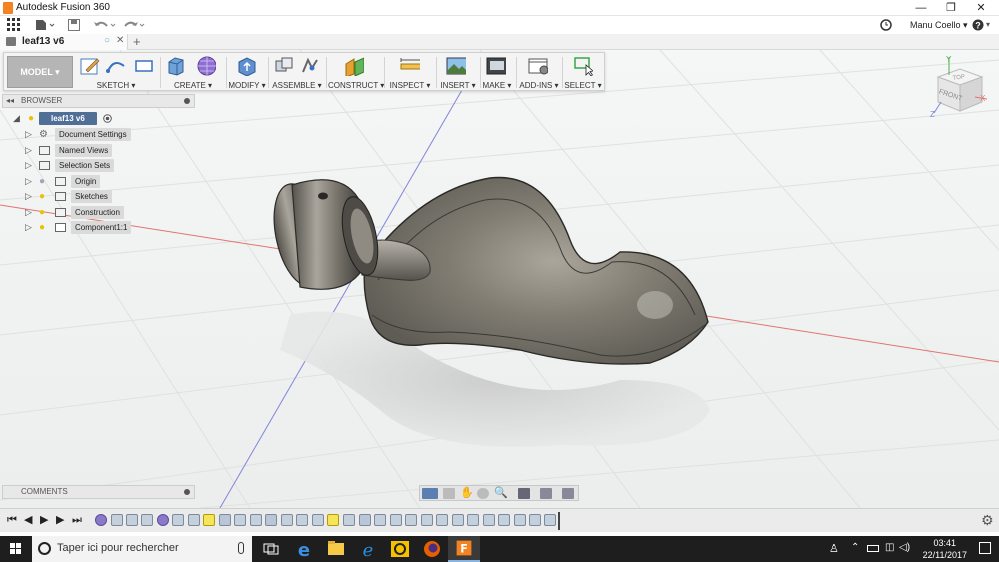  Describe the element at coordinates (271, 549) in the screenshot. I see `task-view-icon` at that location.